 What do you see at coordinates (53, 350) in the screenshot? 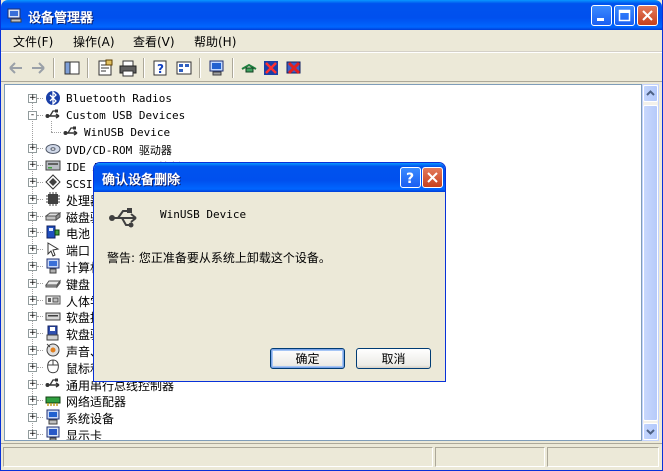
I see `sound-icon` at bounding box center [53, 350].